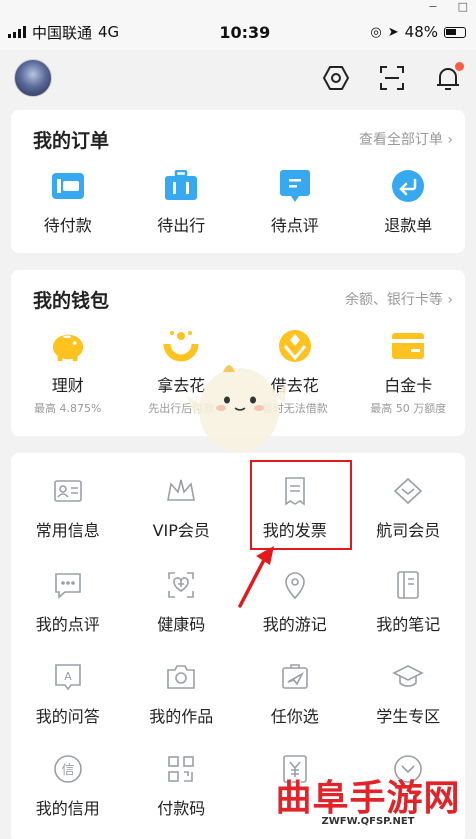 The image size is (476, 839). What do you see at coordinates (432, 6) in the screenshot?
I see `minimize-button: −` at bounding box center [432, 6].